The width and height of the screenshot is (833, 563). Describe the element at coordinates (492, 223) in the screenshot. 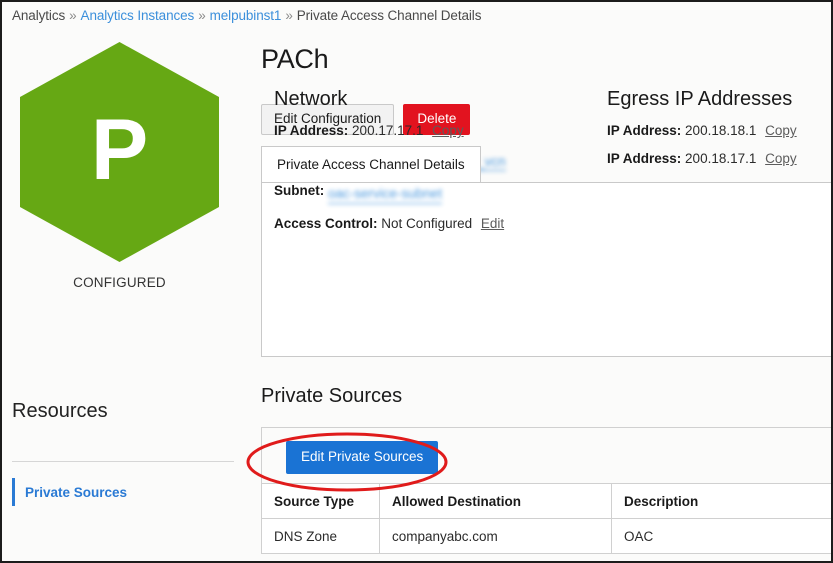

I see `access-control-edit-link: Edit` at that location.